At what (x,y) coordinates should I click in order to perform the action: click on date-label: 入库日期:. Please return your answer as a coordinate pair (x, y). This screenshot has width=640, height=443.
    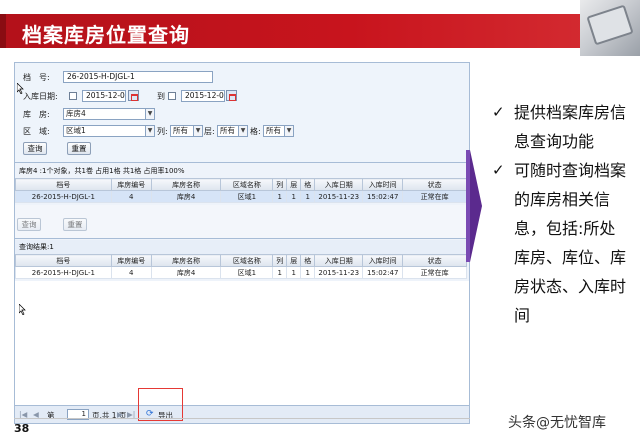
    Looking at the image, I should click on (40, 96).